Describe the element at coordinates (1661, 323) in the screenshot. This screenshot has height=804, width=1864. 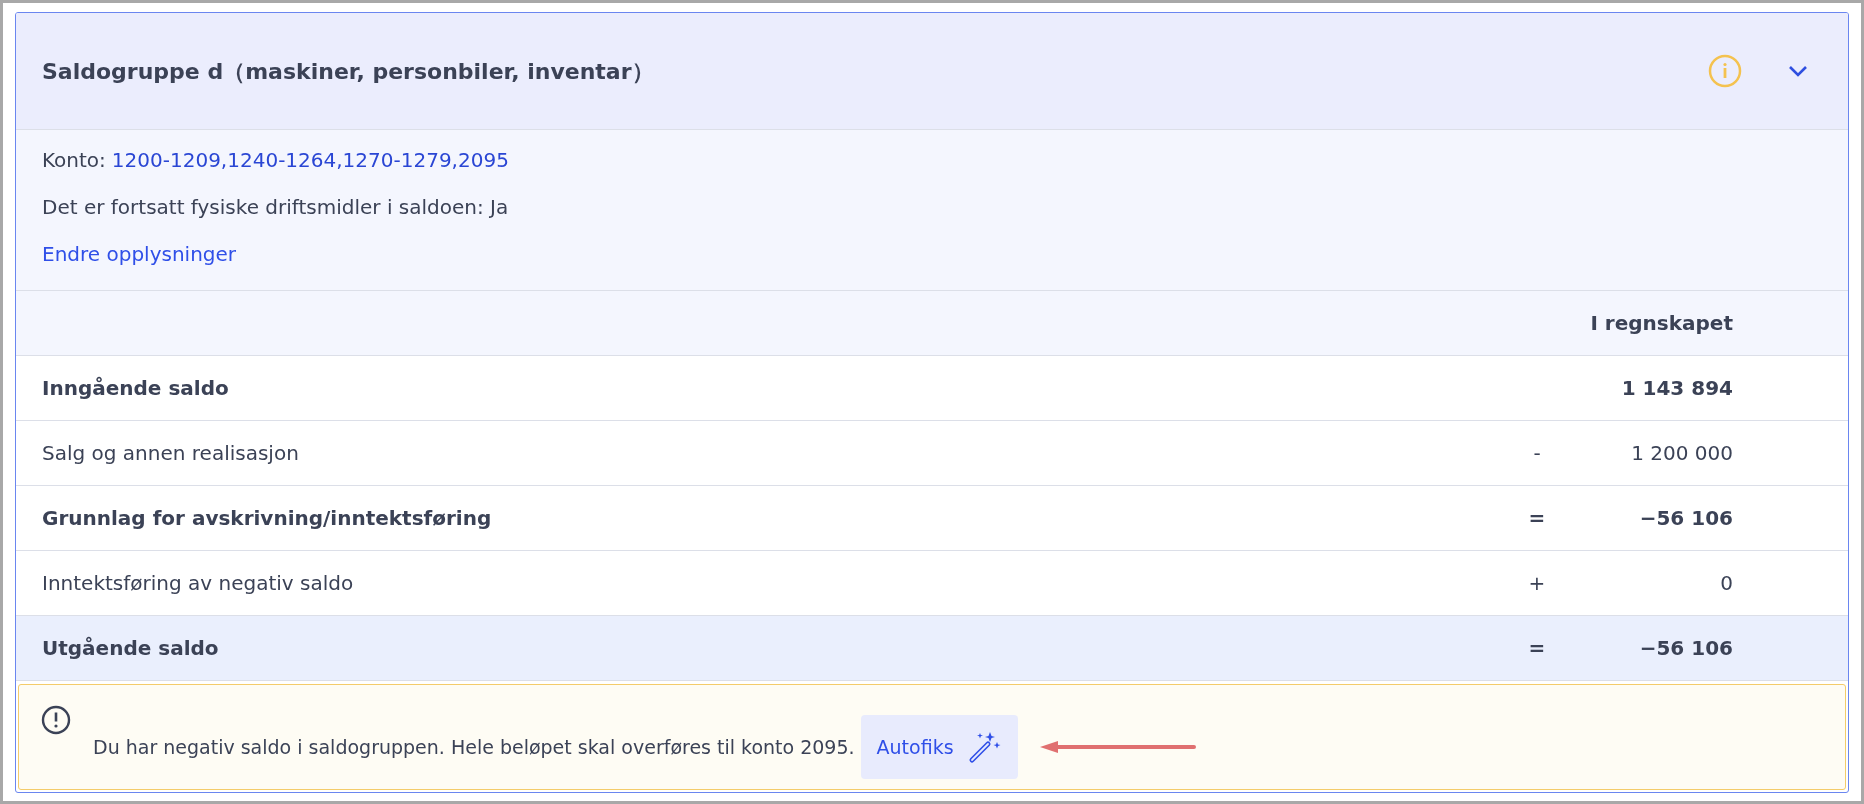
I see `column-header: I regnskapet` at that location.